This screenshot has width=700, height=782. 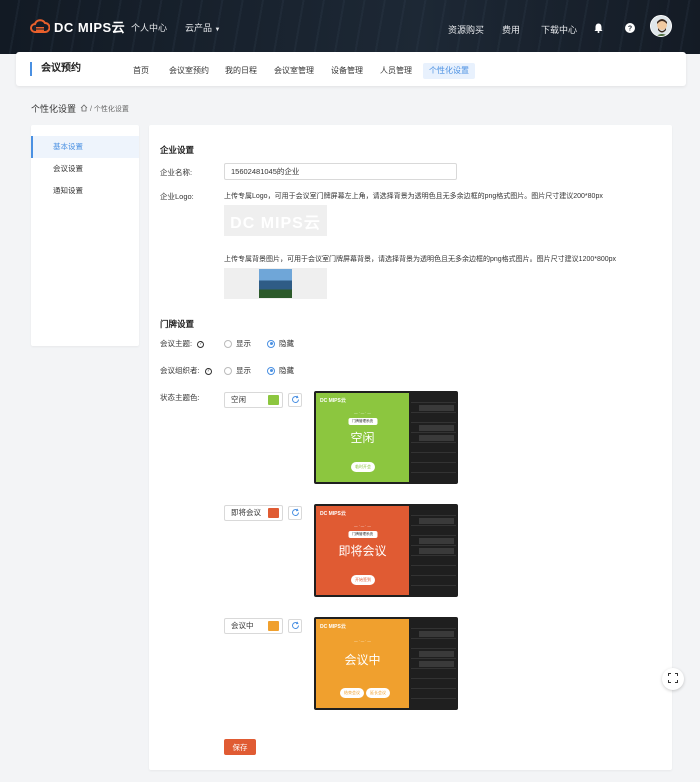 I want to click on theme-color-label: 状态主题色:, so click(x=180, y=397).